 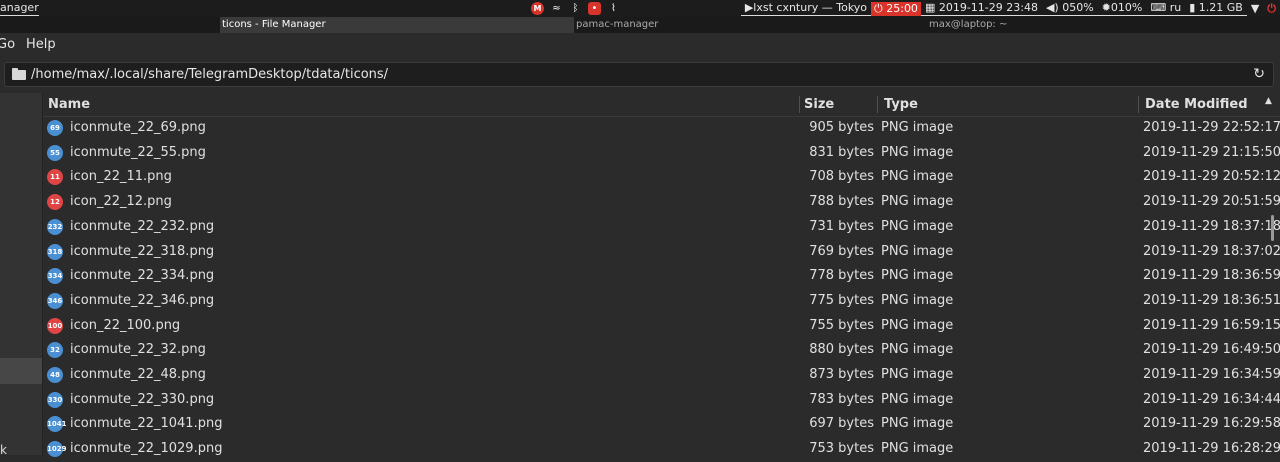 What do you see at coordinates (806, 8) in the screenshot?
I see `media-now-playing: ▶lxst cxntury — Tokyo` at bounding box center [806, 8].